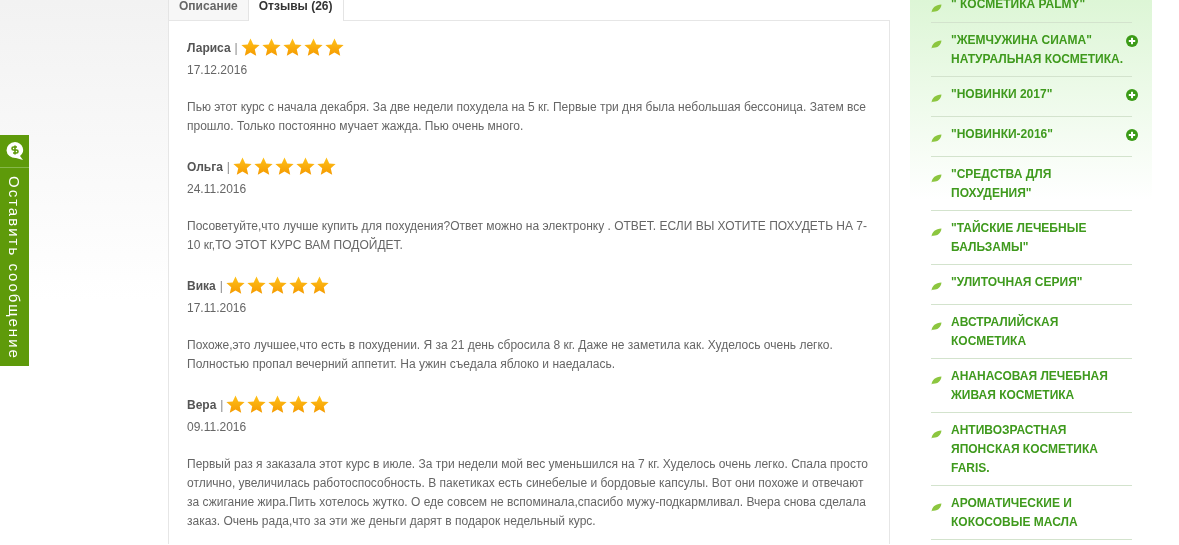 The image size is (1179, 545). I want to click on review-text: Похоже,это лучшее,что есть в похудении. Я за 21 день сбросила 8 кг. Даже не заметила как. Худелось очень легко. Полностью пропал вечерний аппетит. На ужин съедала яблоко и наедалась., so click(510, 355).